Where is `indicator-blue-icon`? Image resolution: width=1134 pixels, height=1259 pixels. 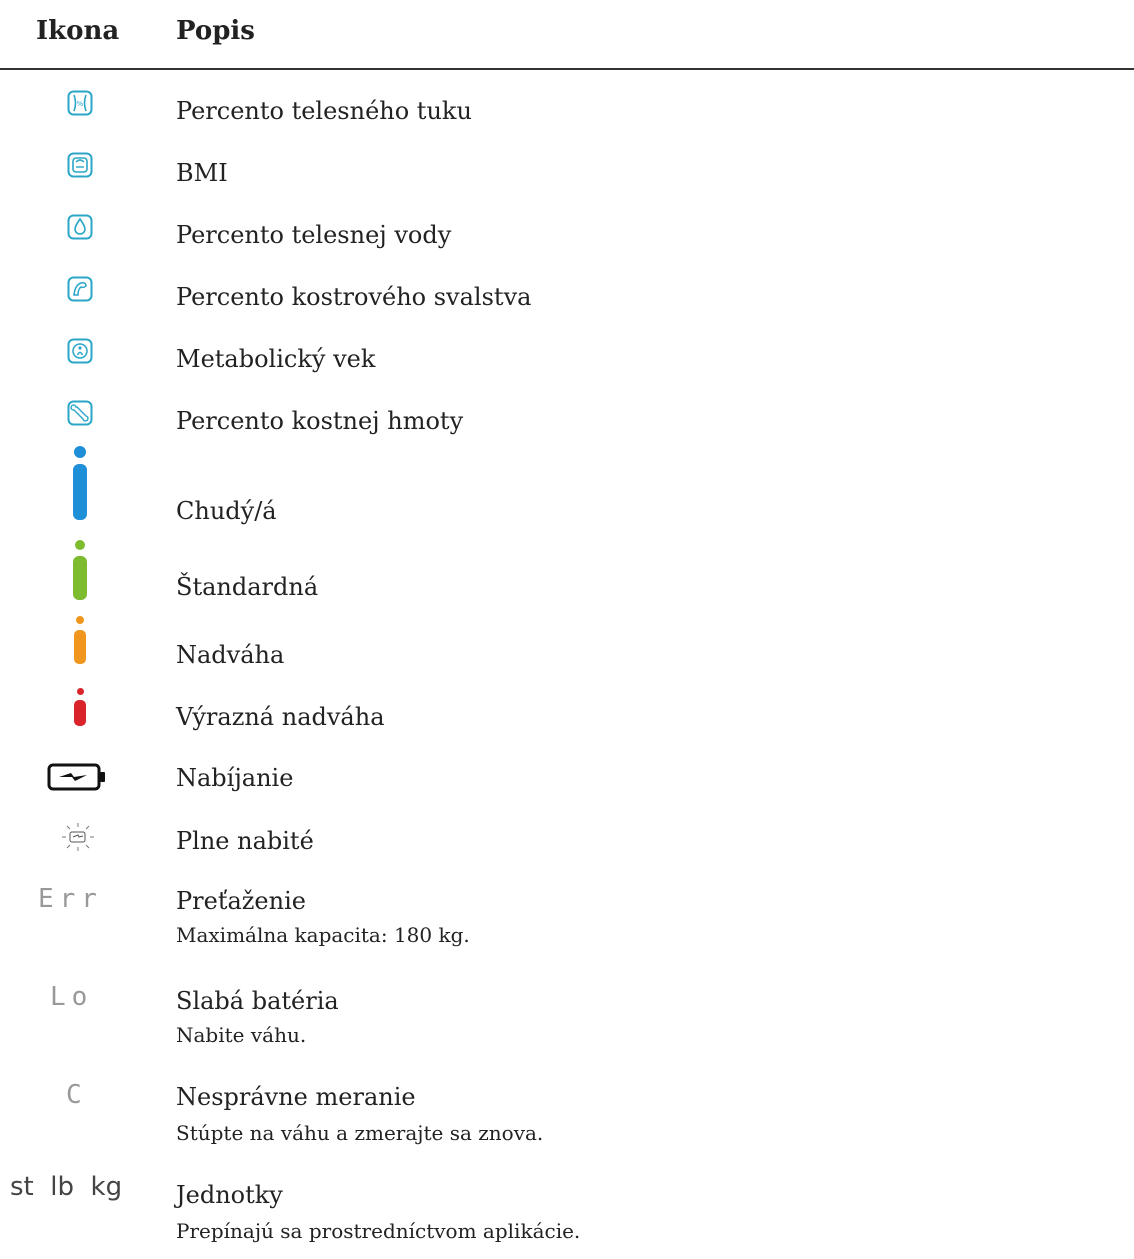 indicator-blue-icon is located at coordinates (80, 483).